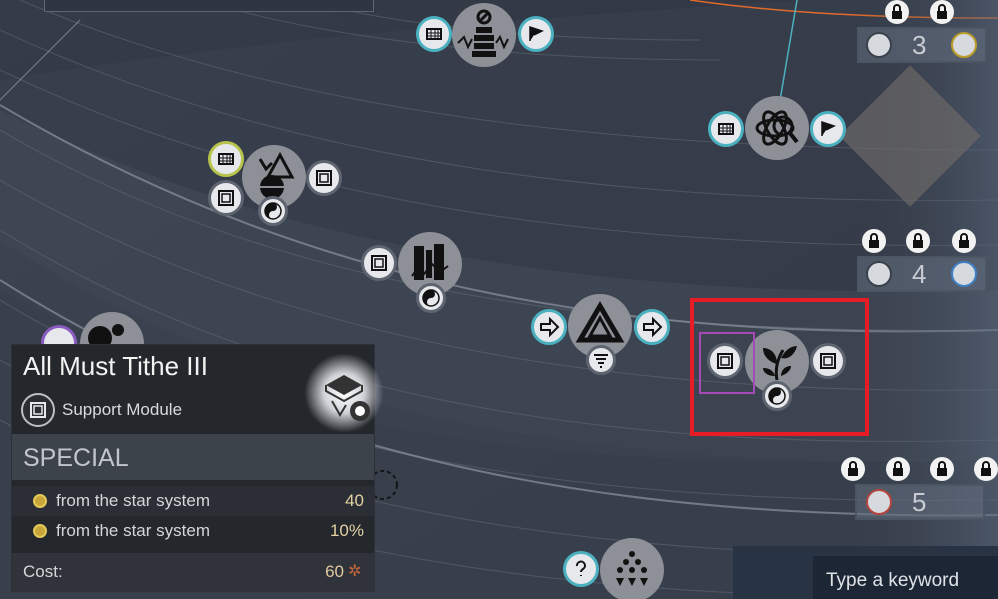  What do you see at coordinates (115, 366) in the screenshot?
I see `tooltip-title: All Must Tithe III` at bounding box center [115, 366].